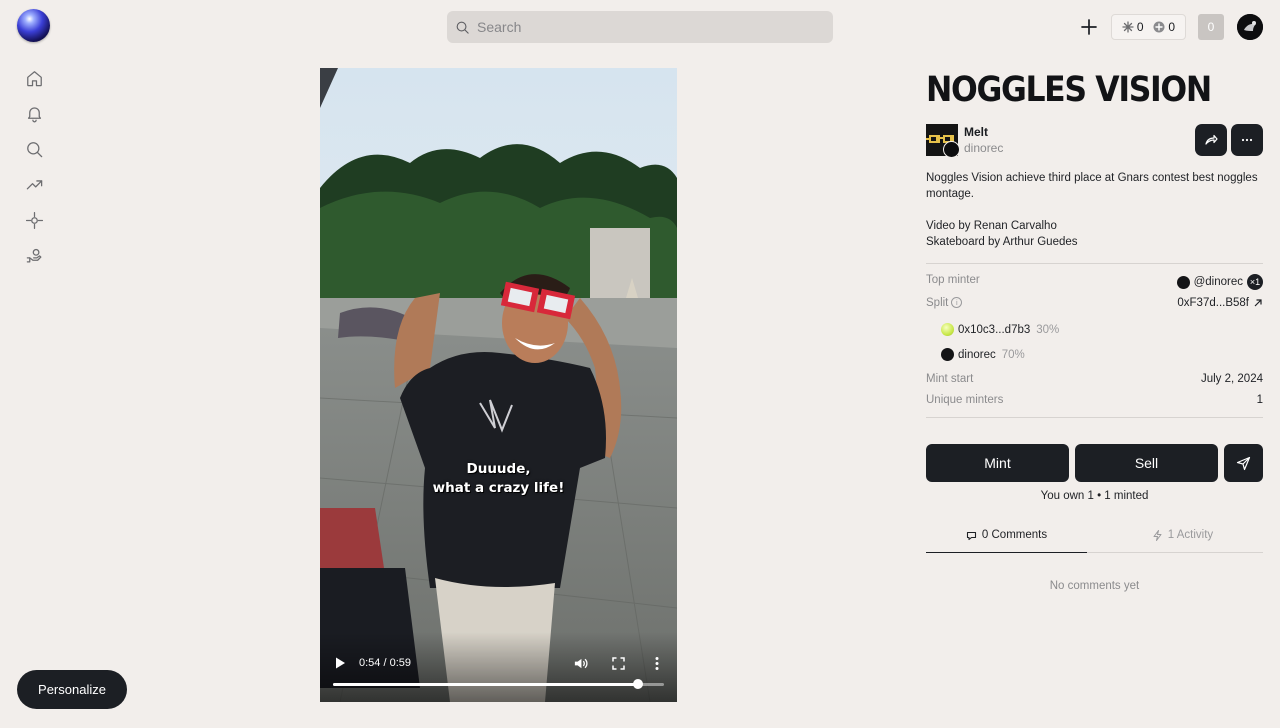  What do you see at coordinates (1231, 379) in the screenshot?
I see `mint-start-value: July 2, 2024` at bounding box center [1231, 379].